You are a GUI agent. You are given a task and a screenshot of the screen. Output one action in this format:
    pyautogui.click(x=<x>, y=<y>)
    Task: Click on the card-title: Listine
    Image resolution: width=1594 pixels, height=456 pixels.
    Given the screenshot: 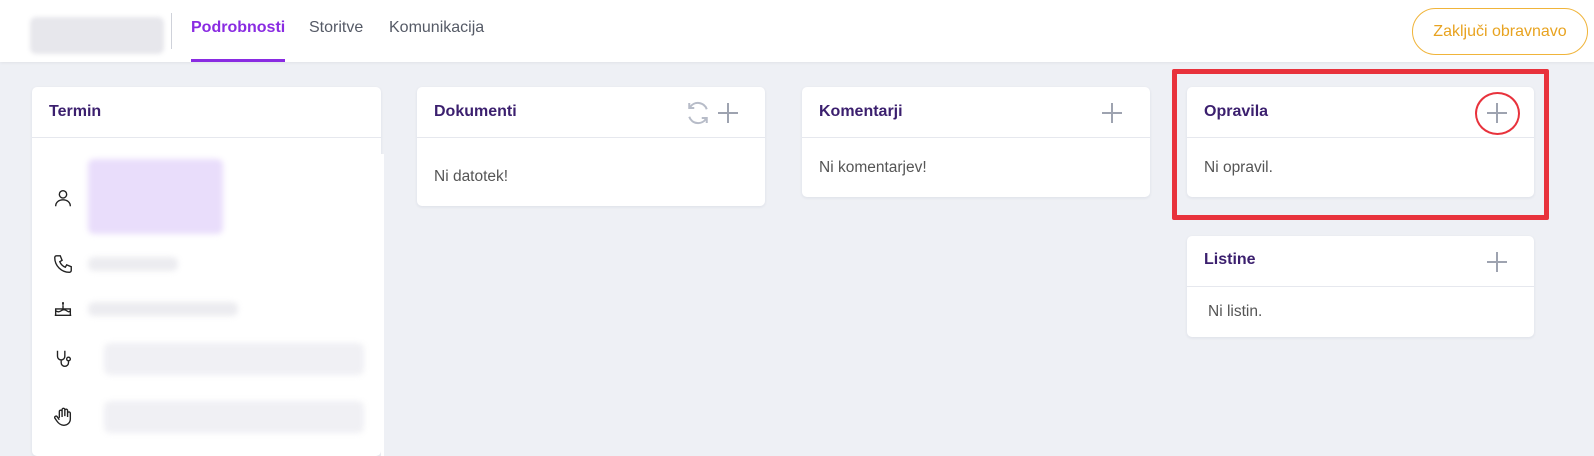 What is the action you would take?
    pyautogui.click(x=1230, y=259)
    